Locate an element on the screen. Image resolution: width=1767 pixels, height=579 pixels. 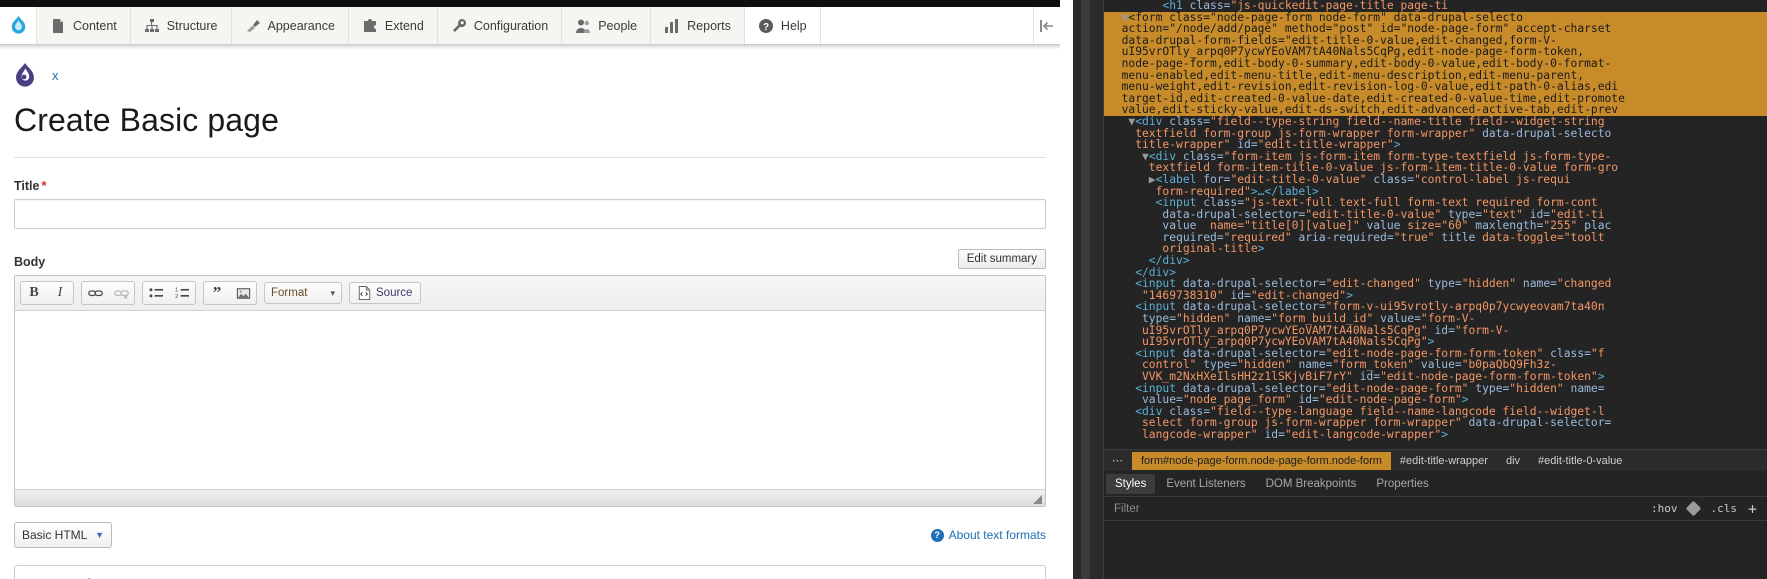
image-icon is located at coordinates (243, 293).